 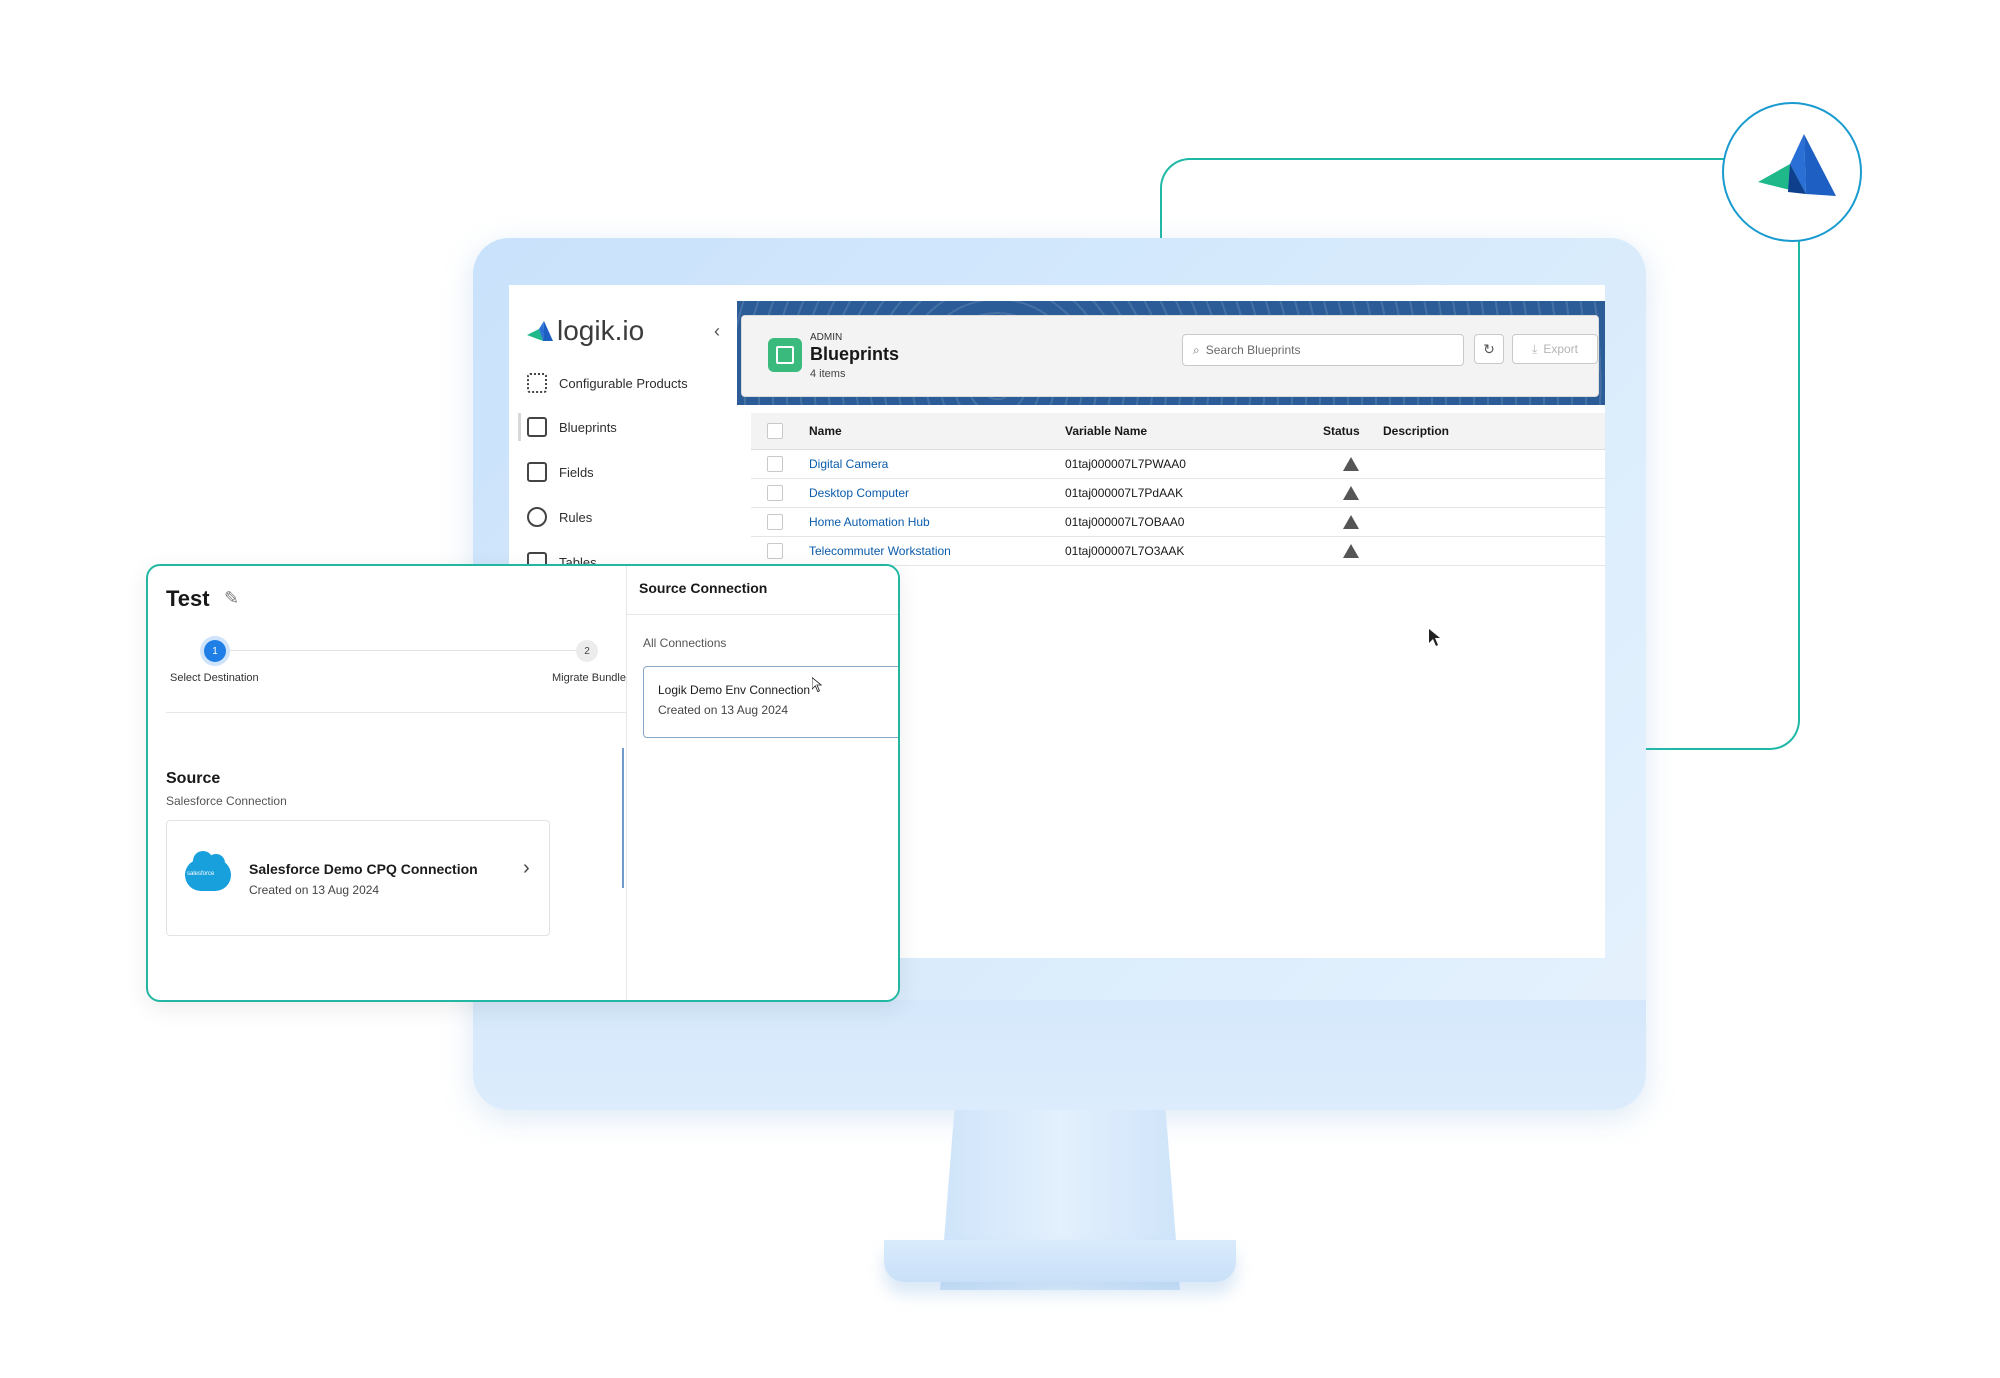 I want to click on step-2-label: Migrate Bundle, so click(x=589, y=678).